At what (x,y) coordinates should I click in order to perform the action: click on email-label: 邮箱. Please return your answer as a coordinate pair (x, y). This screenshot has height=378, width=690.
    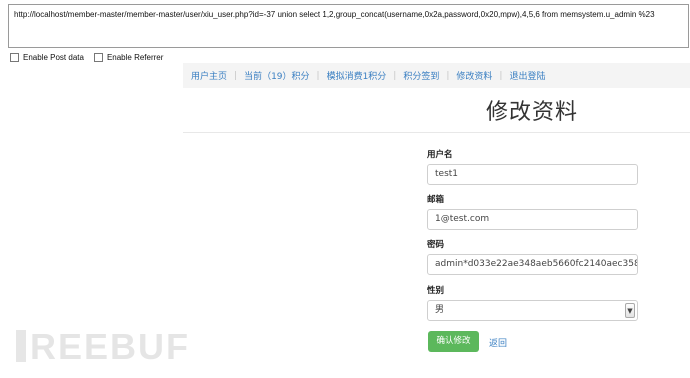
    Looking at the image, I should click on (436, 200).